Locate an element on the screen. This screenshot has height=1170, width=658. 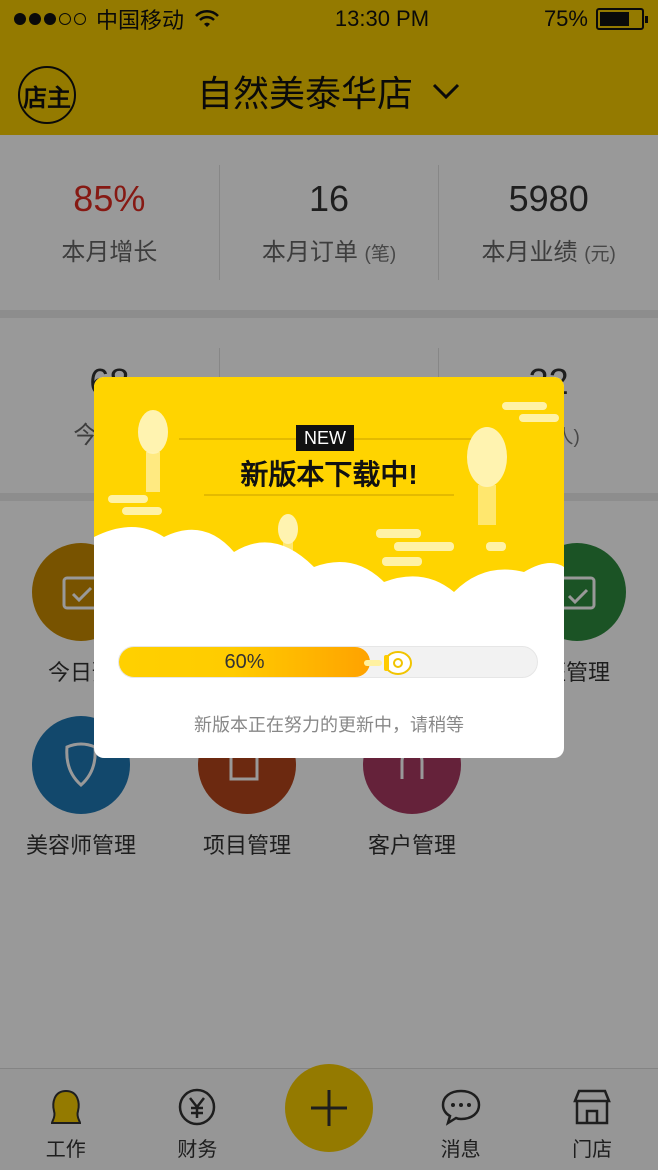
progress-rocket-icon is located at coordinates (388, 663).